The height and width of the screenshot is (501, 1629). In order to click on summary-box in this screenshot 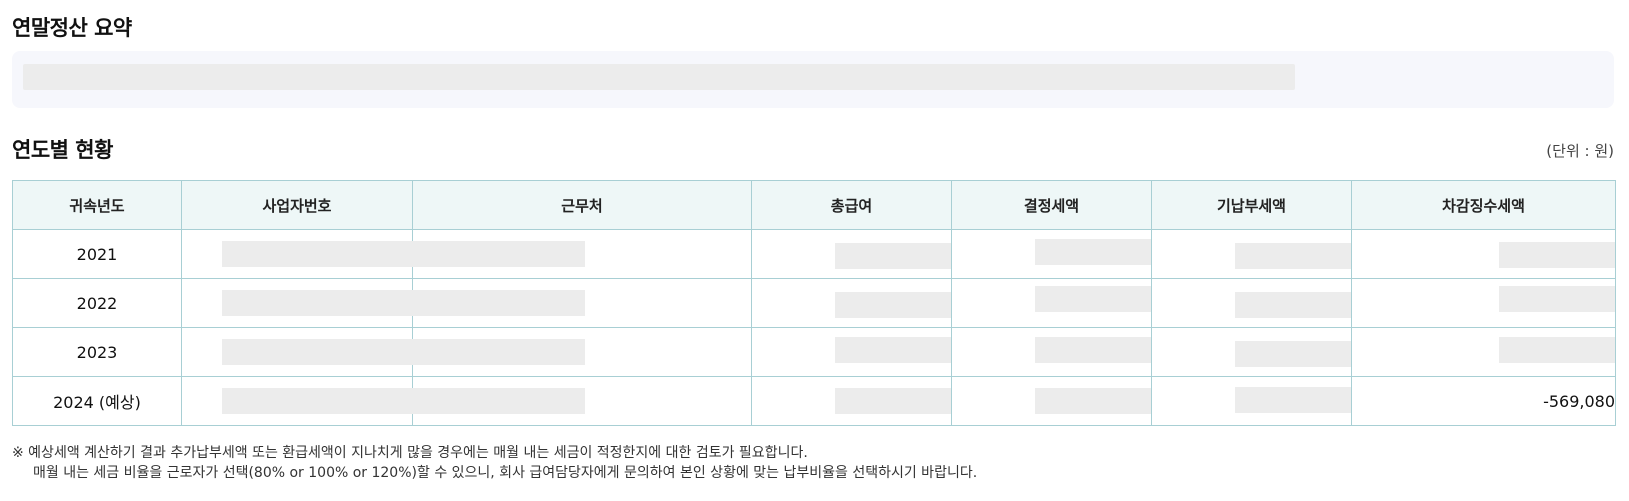, I will do `click(813, 79)`.